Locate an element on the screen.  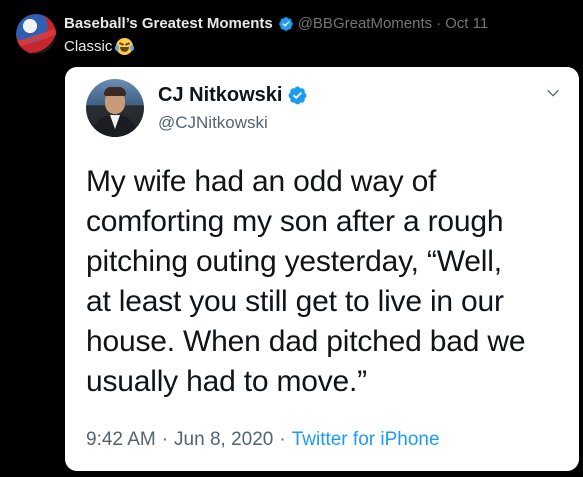
quoted-tweet-line: usually had to move.” is located at coordinates (226, 381).